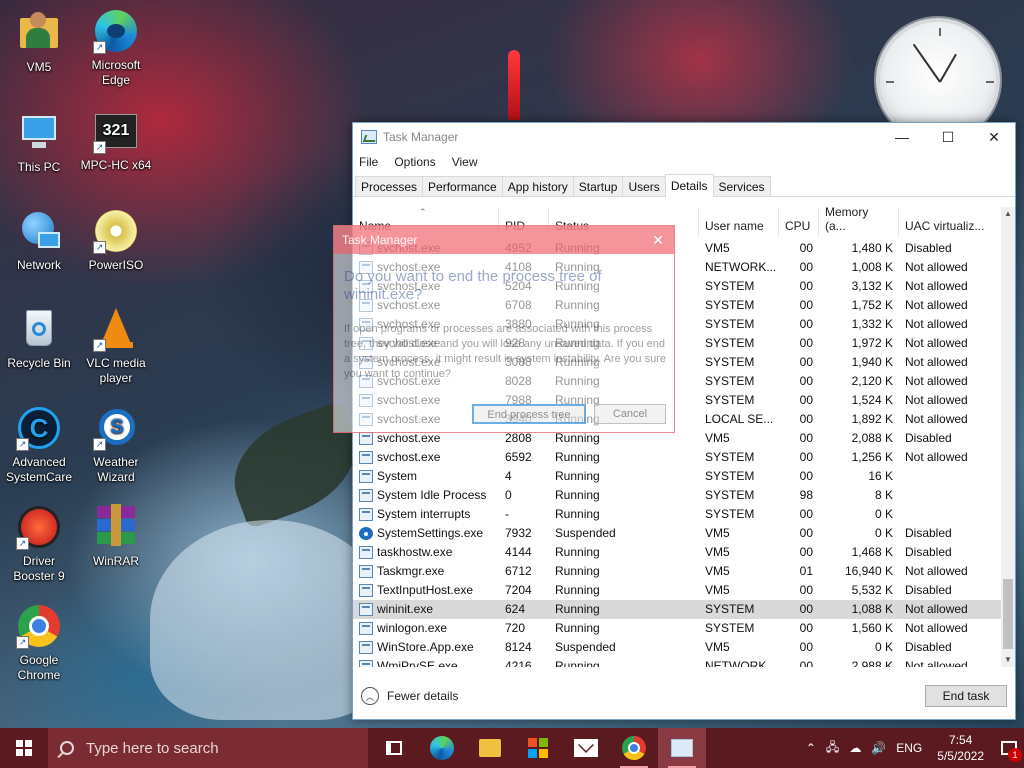 This screenshot has width=1024, height=768. I want to click on edge-icon: ↗, so click(116, 31).